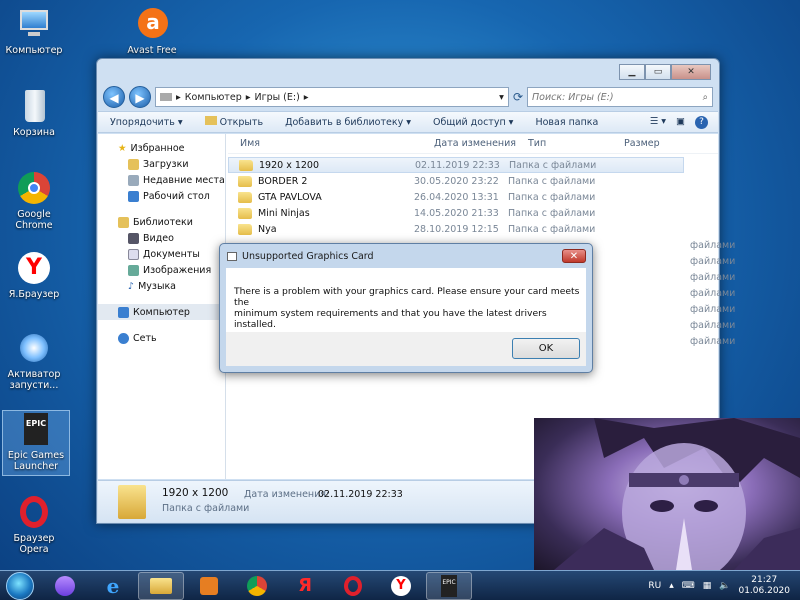  I want to click on desktop-icon-recycle-bin: Корзина, so click(34, 113).